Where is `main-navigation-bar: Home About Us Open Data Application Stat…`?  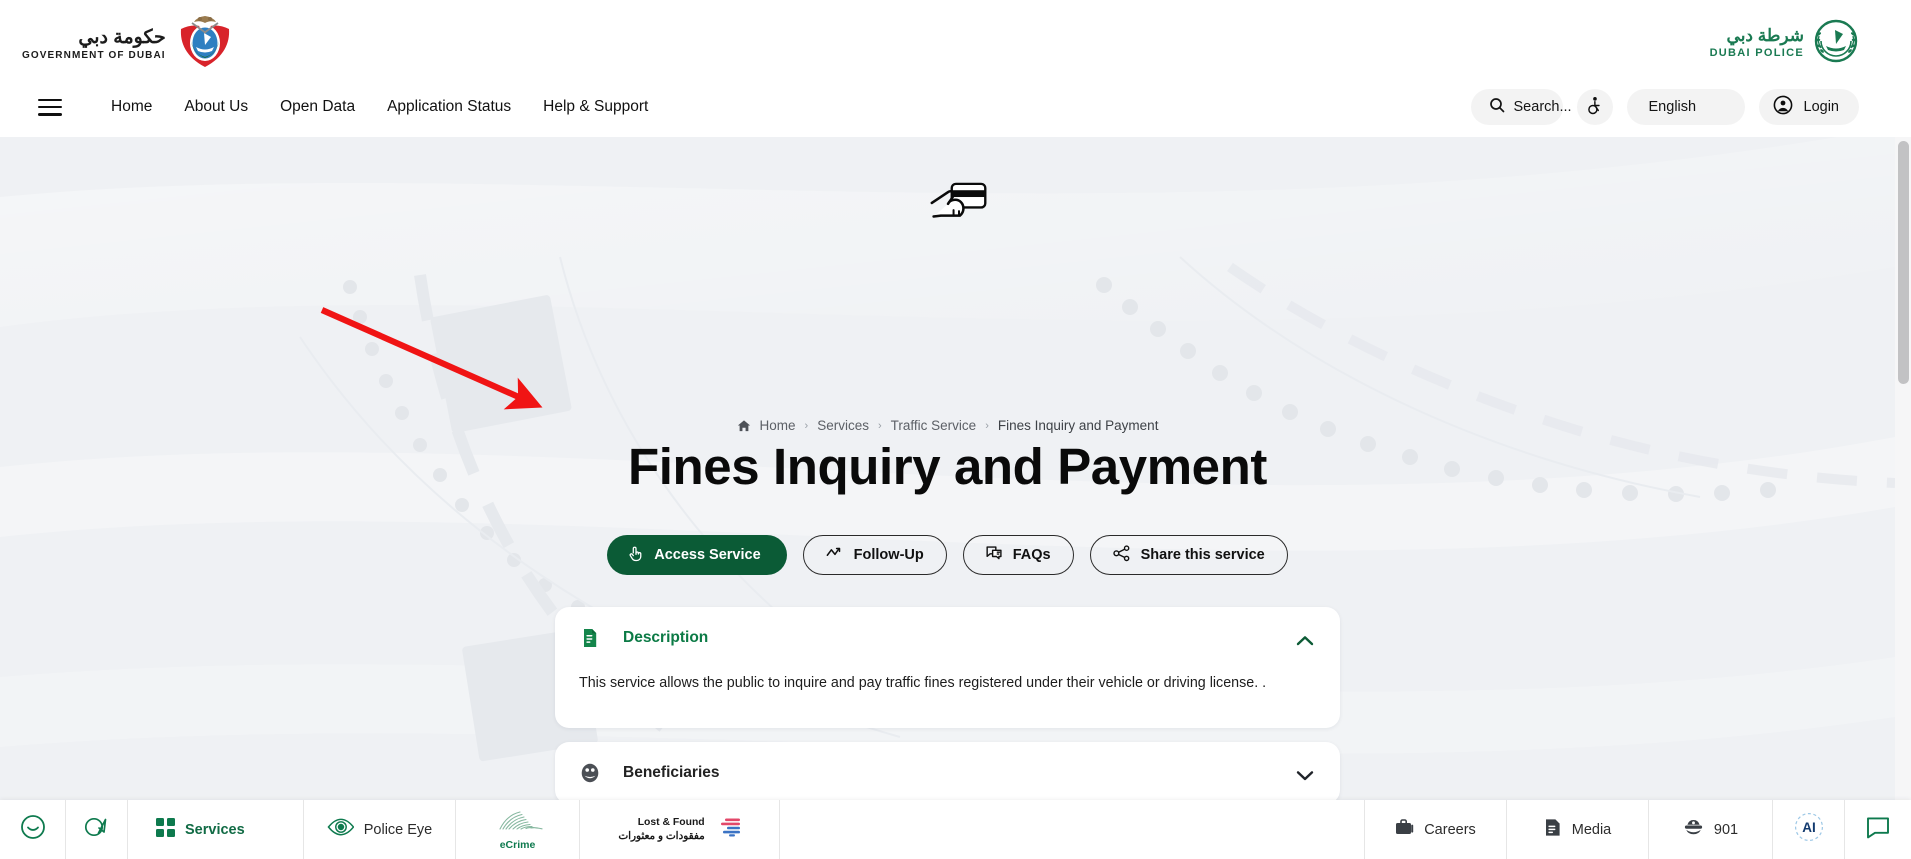 main-navigation-bar: Home About Us Open Data Application Stat… is located at coordinates (955, 107).